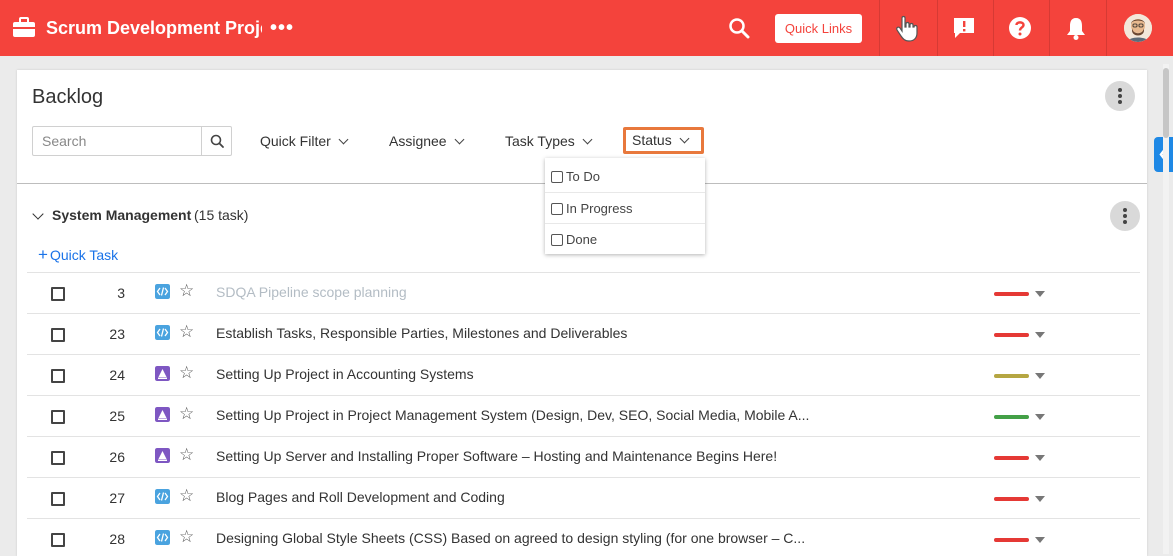  I want to click on task-types-label: Task Types, so click(540, 141).